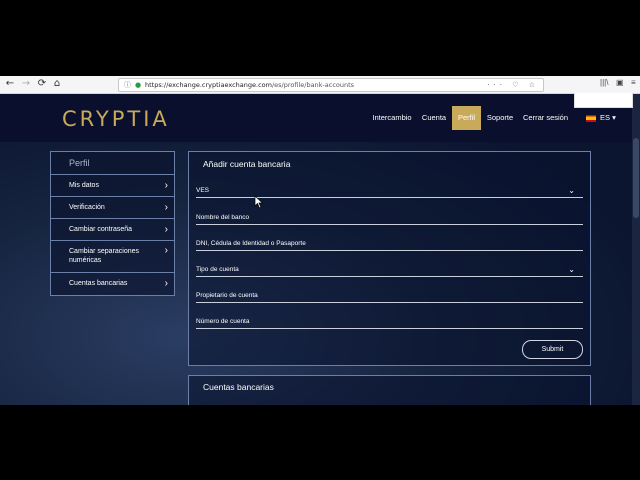  I want to click on url-path: /es/profile/bank-accounts, so click(313, 85).